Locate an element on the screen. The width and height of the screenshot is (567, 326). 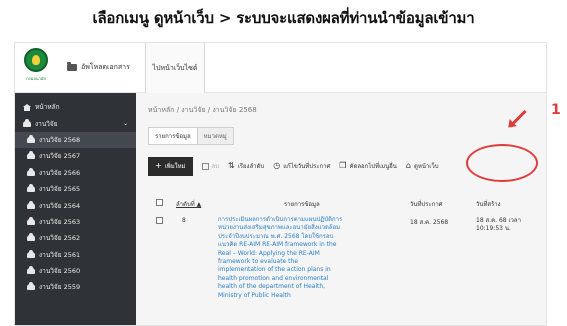
sidebar-item-research-2564: งานวิจัย 2564 is located at coordinates (75, 205).